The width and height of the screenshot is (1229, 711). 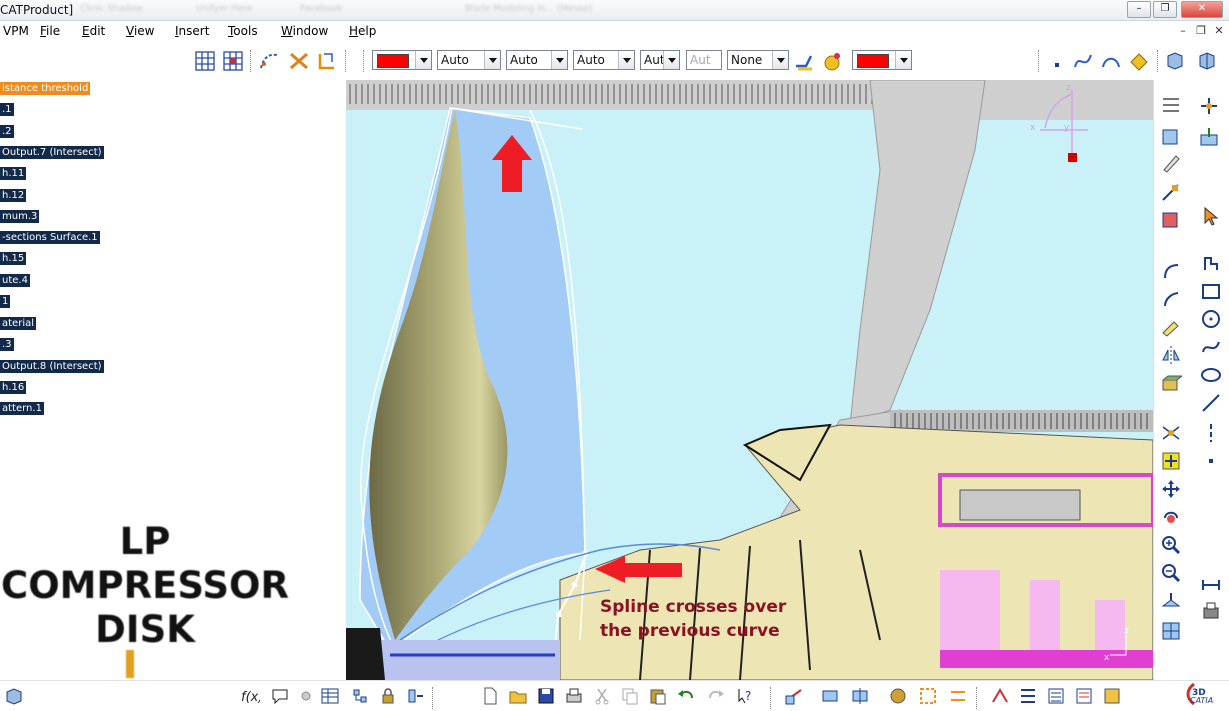 I want to click on whats-this-icon: ?, so click(x=746, y=696).